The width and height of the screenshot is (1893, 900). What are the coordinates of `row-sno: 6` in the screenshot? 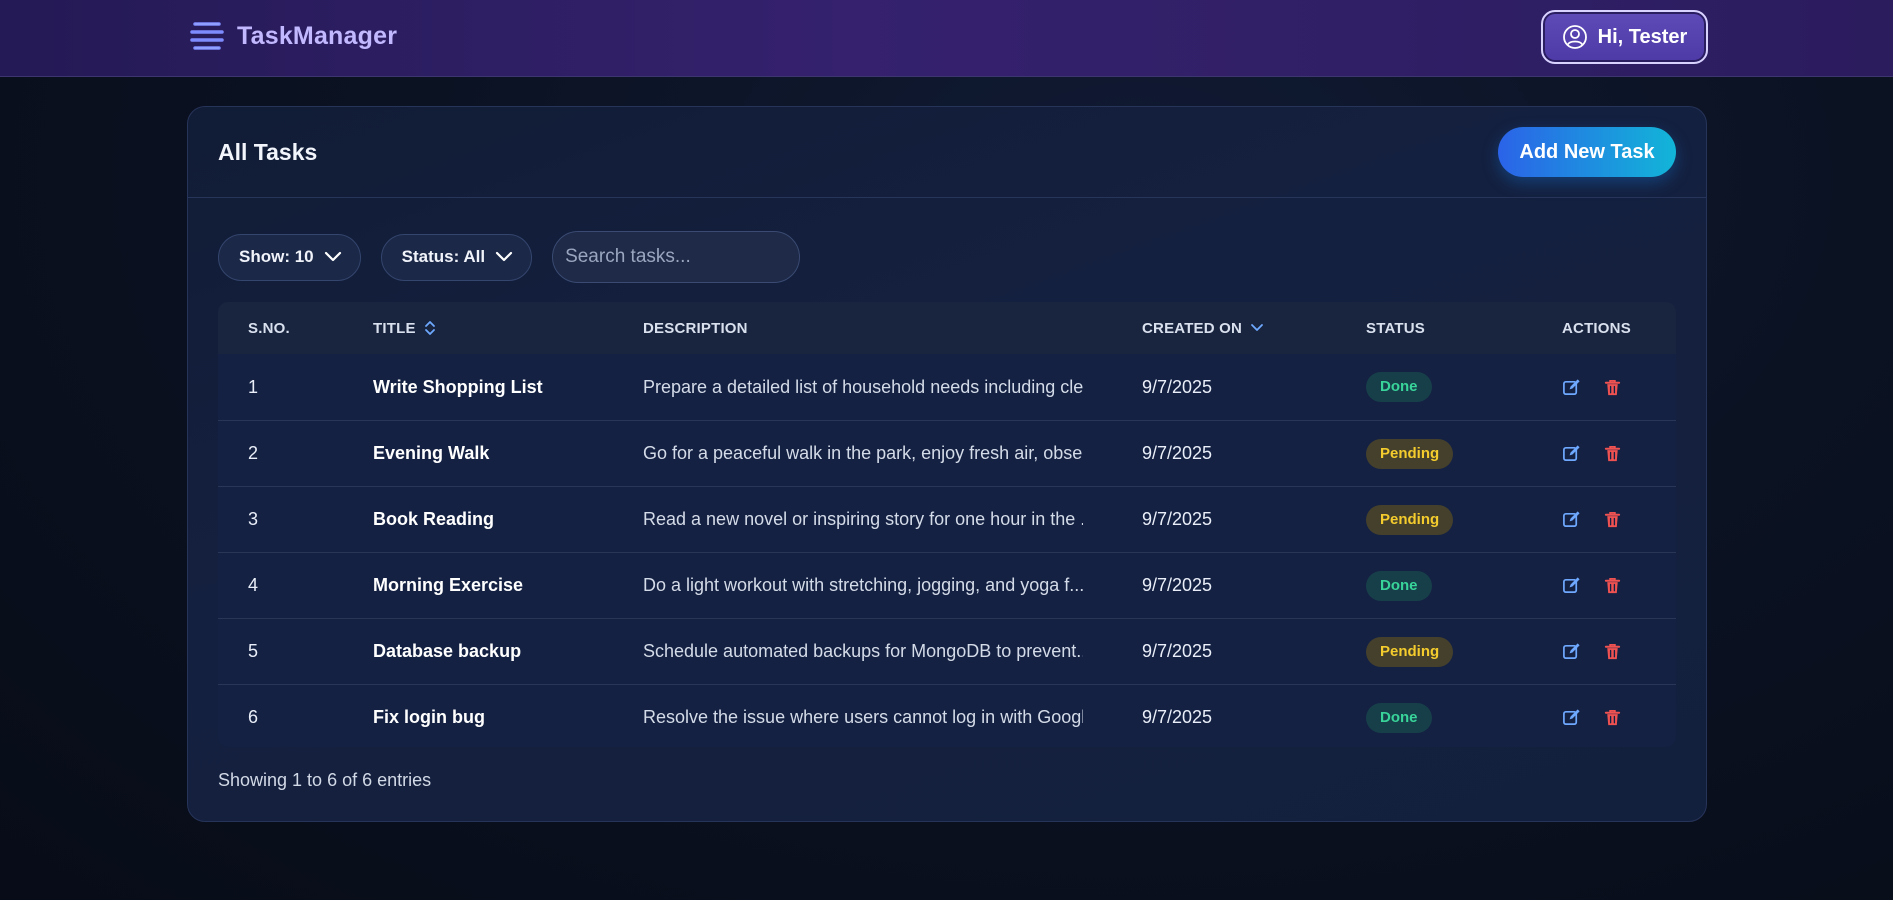 It's located at (253, 717).